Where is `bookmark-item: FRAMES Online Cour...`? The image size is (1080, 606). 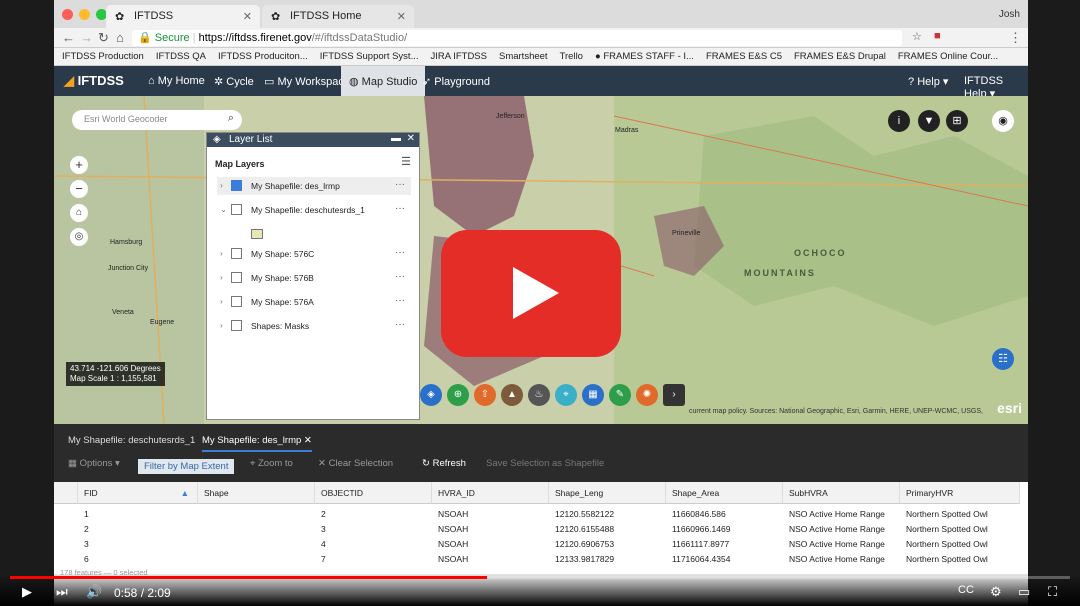
bookmark-item: FRAMES Online Cour... is located at coordinates (948, 56).